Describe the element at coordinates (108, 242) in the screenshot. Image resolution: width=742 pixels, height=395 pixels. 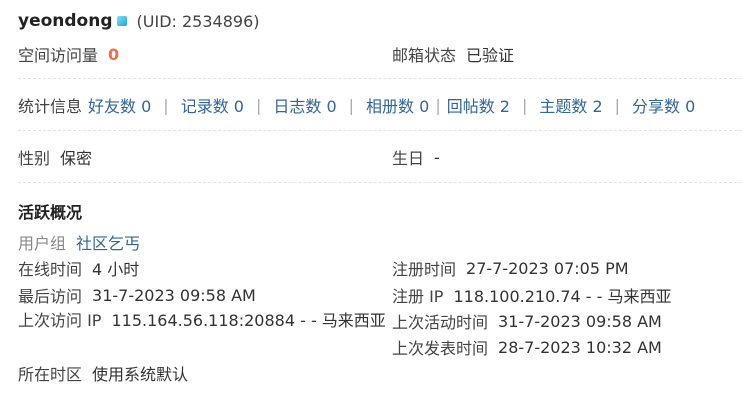
I see `usergroup-link: 社区乞丐` at that location.